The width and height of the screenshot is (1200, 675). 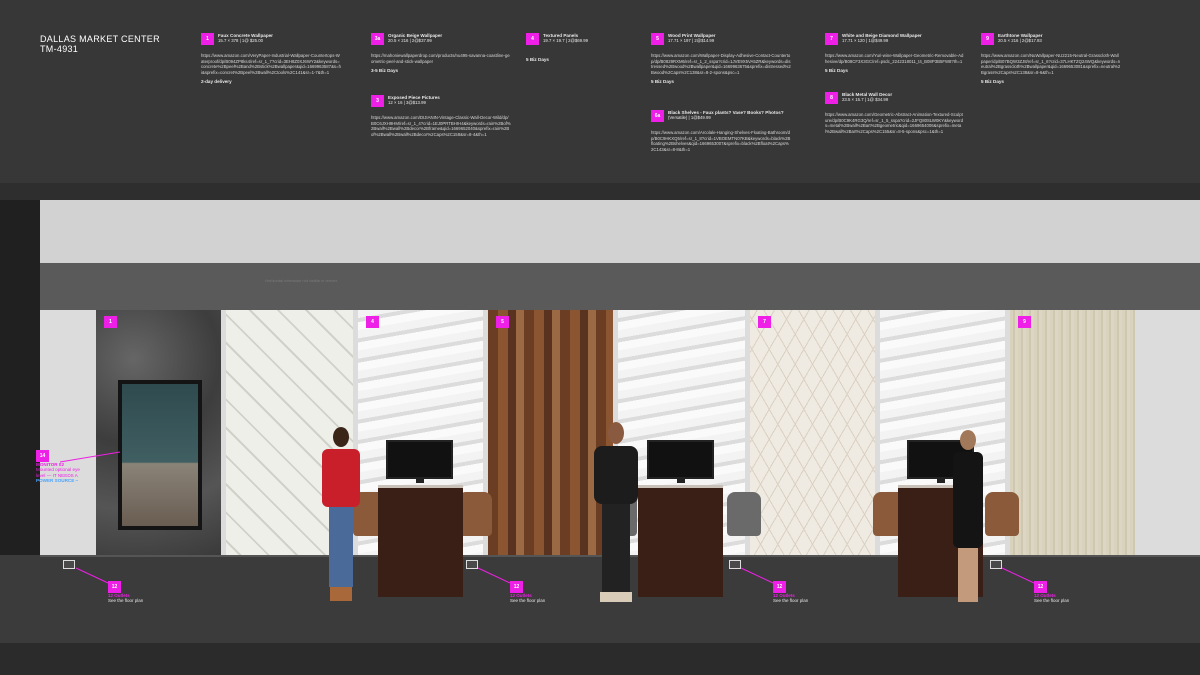 What do you see at coordinates (600, 191) in the screenshot?
I see `ceiling-edge` at bounding box center [600, 191].